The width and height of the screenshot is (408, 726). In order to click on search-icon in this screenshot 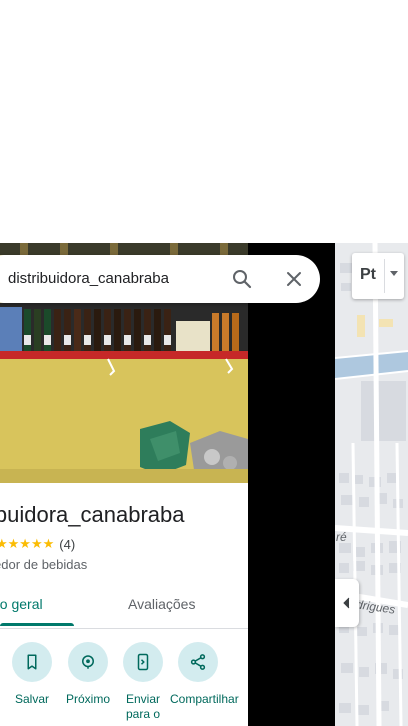, I will do `click(242, 279)`.